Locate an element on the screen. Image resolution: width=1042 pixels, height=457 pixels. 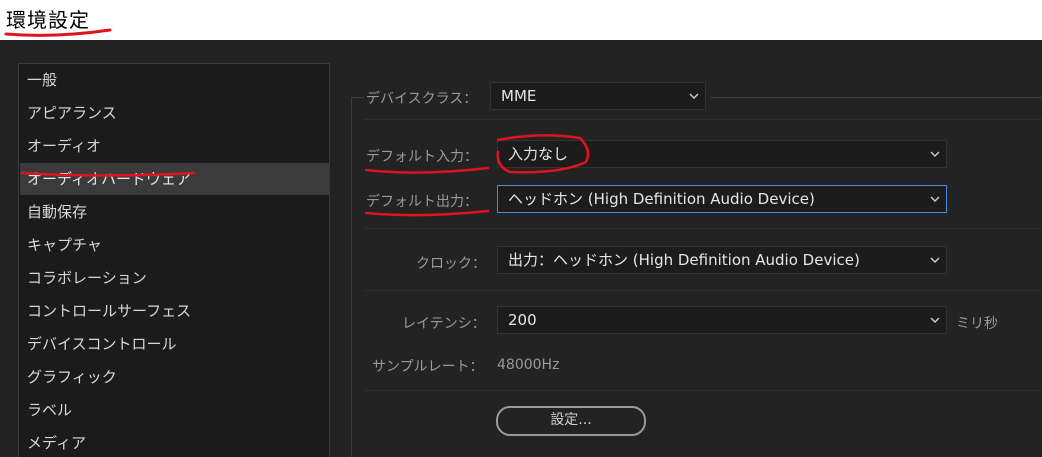
sample-rate-label: サンプルレート： is located at coordinates (428, 367).